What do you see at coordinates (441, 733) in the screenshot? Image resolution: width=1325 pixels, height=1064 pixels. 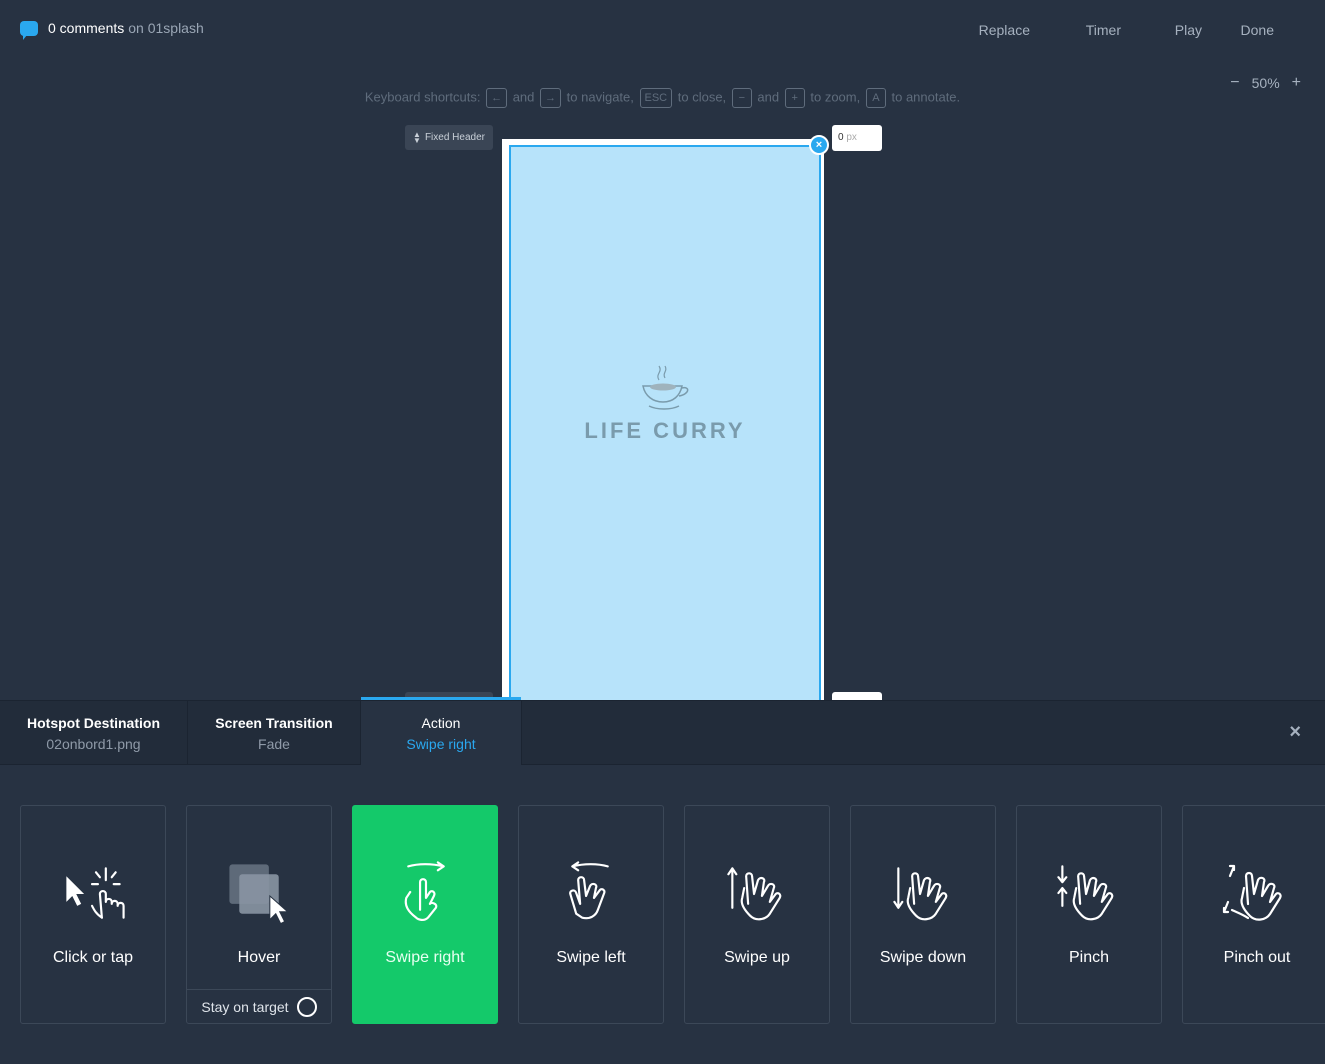 I see `tab-action: Action Swipe right` at bounding box center [441, 733].